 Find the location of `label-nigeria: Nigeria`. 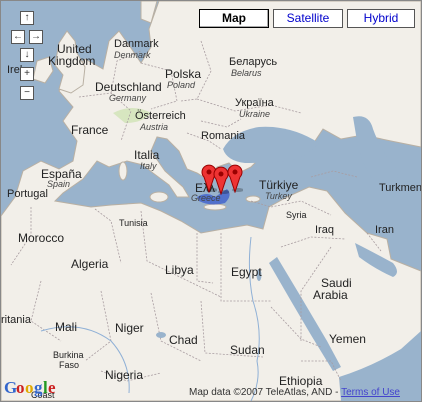

label-nigeria: Nigeria is located at coordinates (124, 375).